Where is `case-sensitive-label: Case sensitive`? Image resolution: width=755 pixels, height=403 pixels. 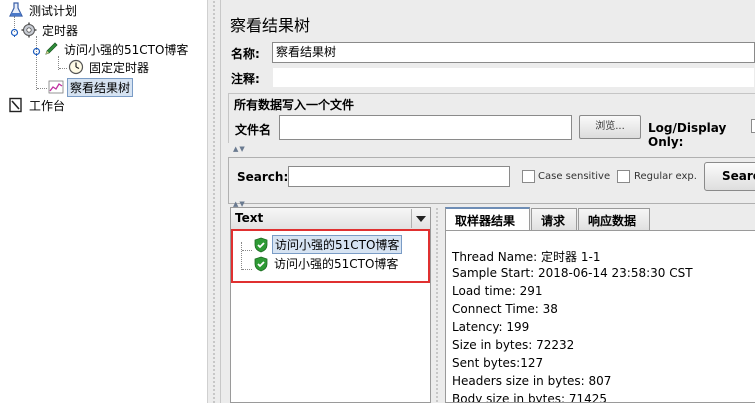
case-sensitive-label: Case sensitive is located at coordinates (574, 176).